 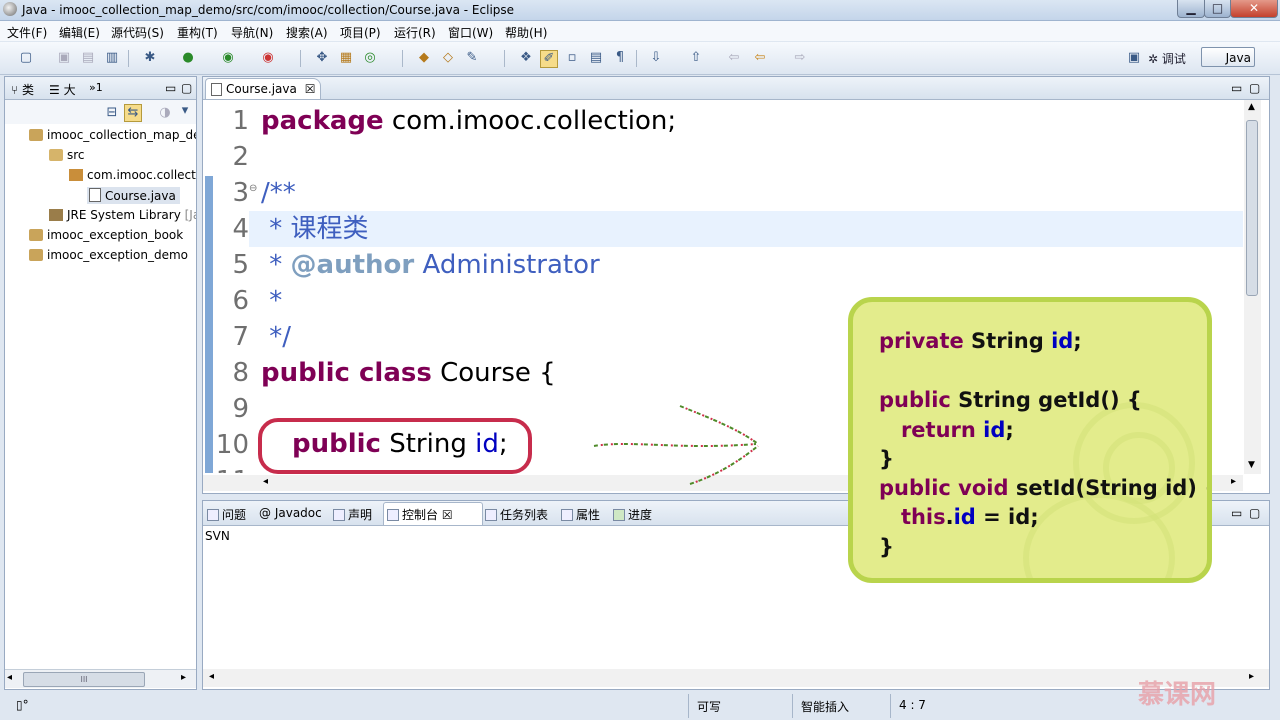 I want to click on console-horizontal-scrollbar: ◂ ▸, so click(x=736, y=678).